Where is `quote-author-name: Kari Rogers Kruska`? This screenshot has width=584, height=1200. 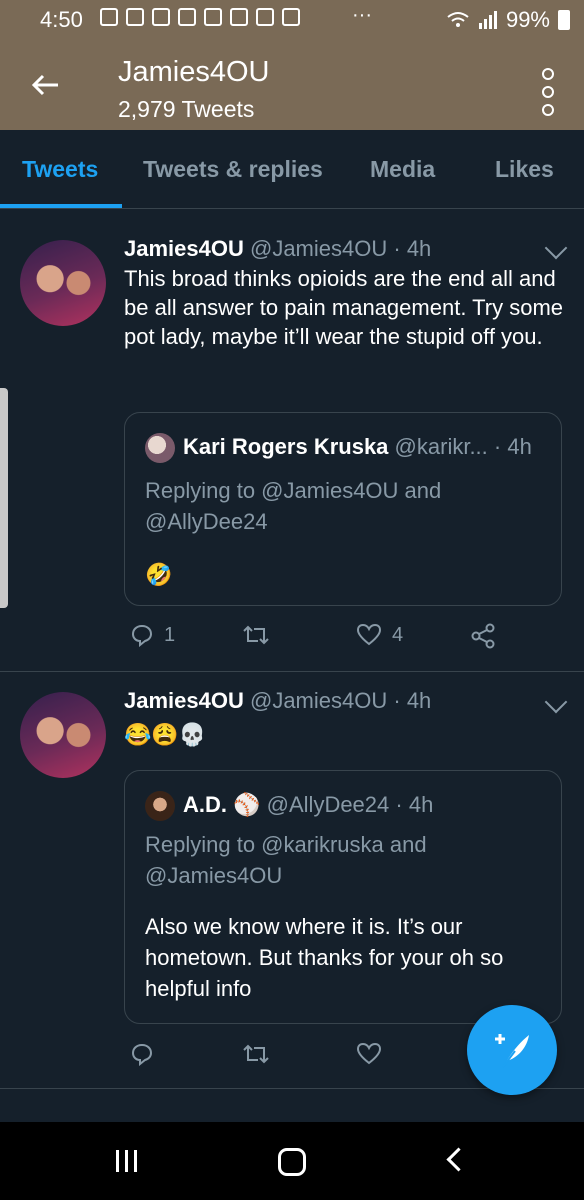 quote-author-name: Kari Rogers Kruska is located at coordinates (286, 446).